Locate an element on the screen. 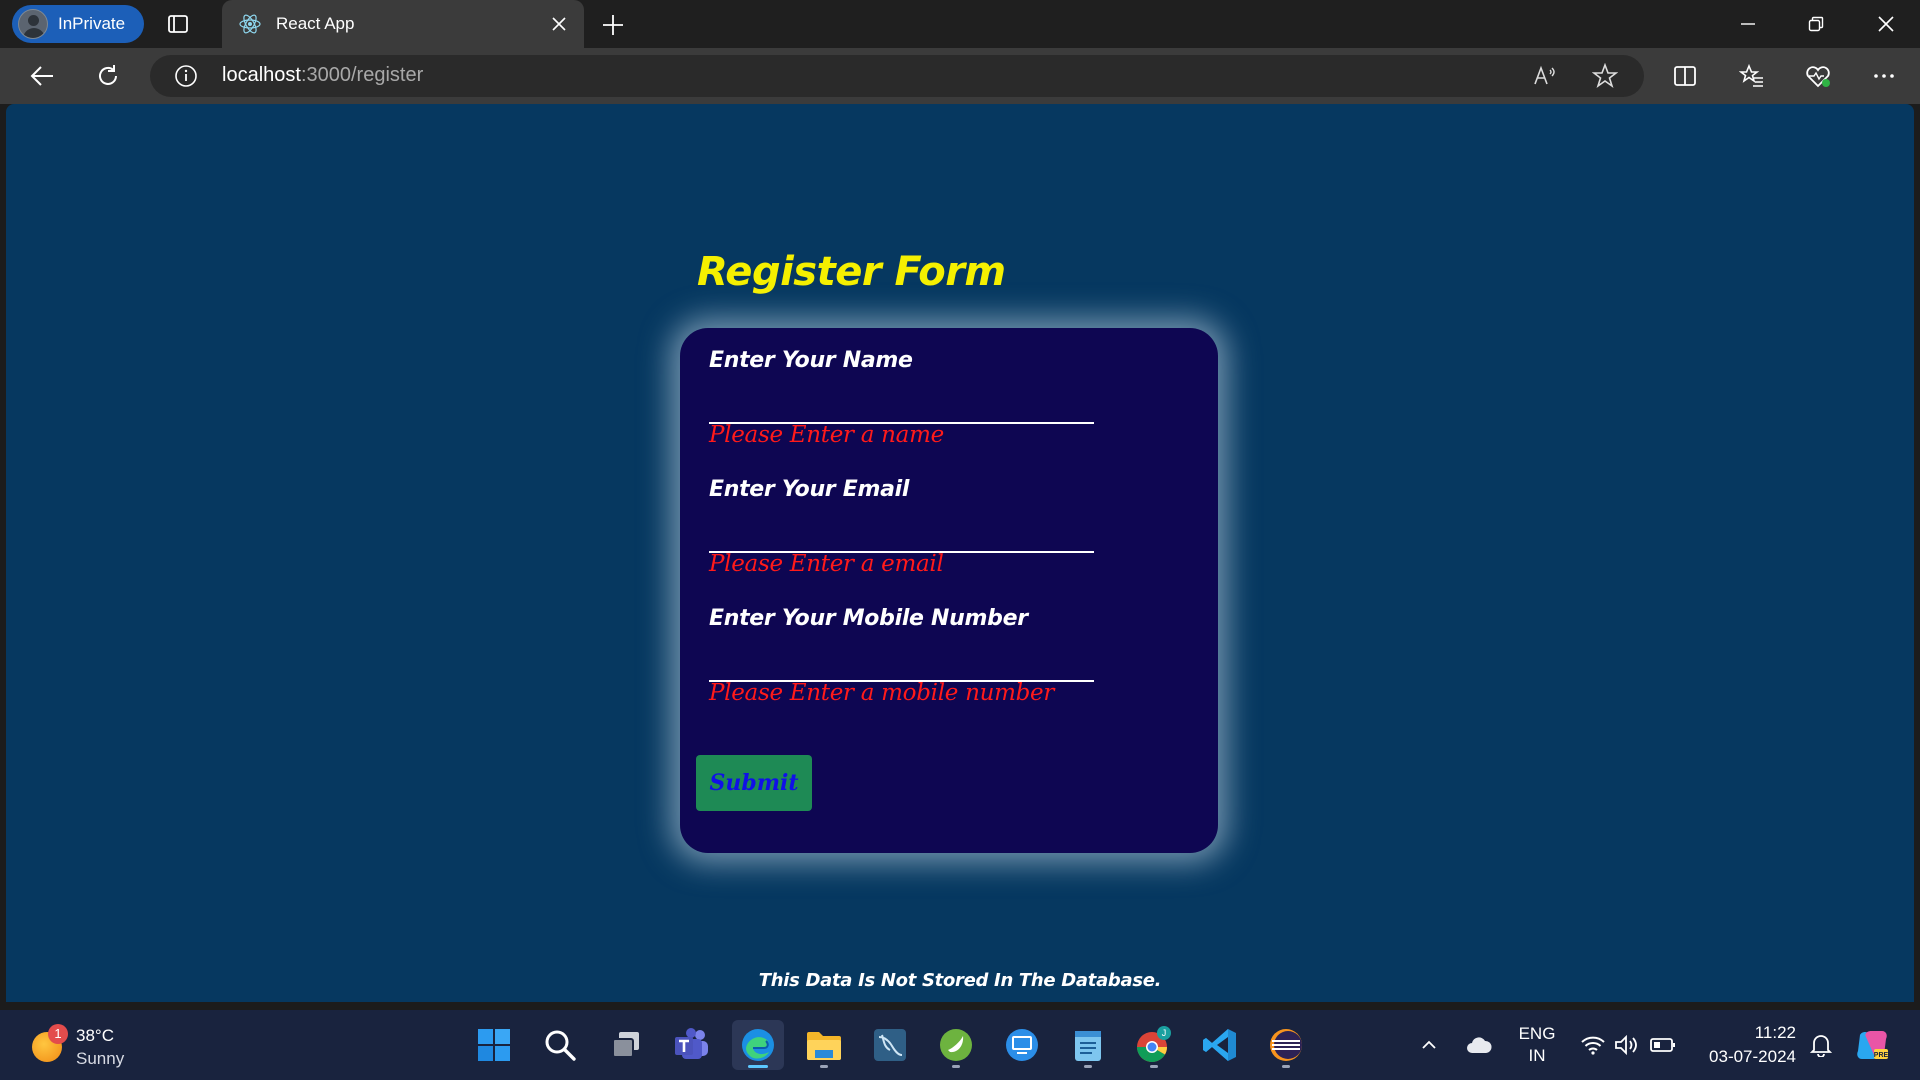  wifi-icon is located at coordinates (1593, 1045).